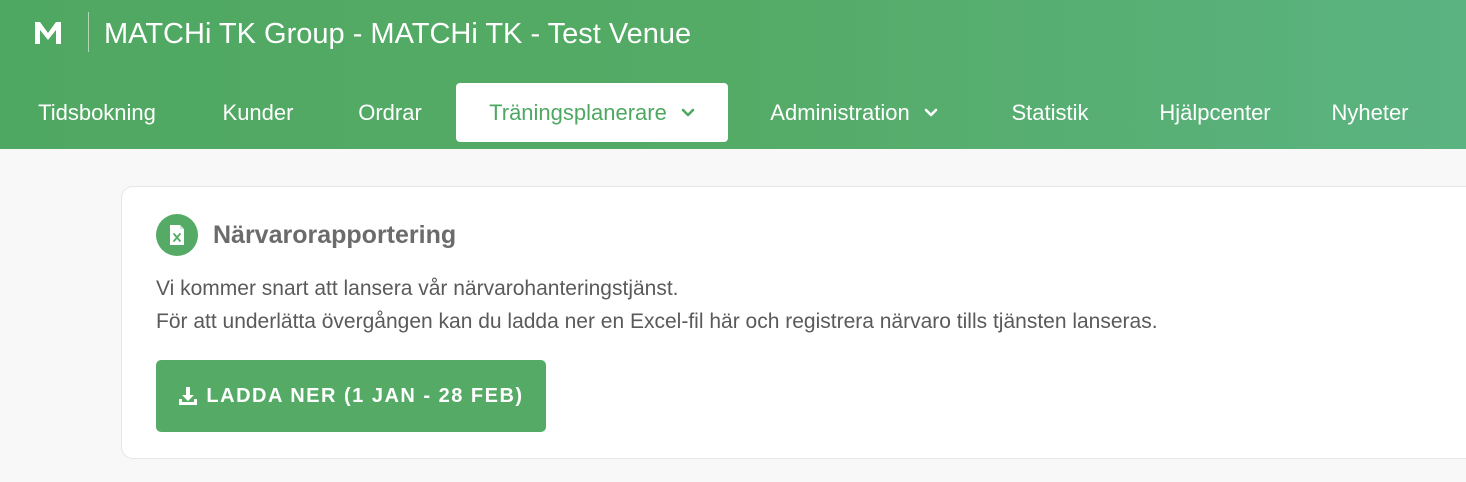 The image size is (1466, 482). What do you see at coordinates (88, 32) in the screenshot?
I see `header-divider` at bounding box center [88, 32].